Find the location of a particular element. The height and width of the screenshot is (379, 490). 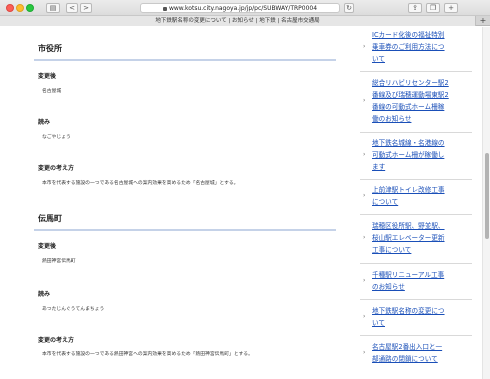

sidebar-link: › ICカード化後の福祉特別 乗車券のご利用方法につ いて is located at coordinates (416, 49).